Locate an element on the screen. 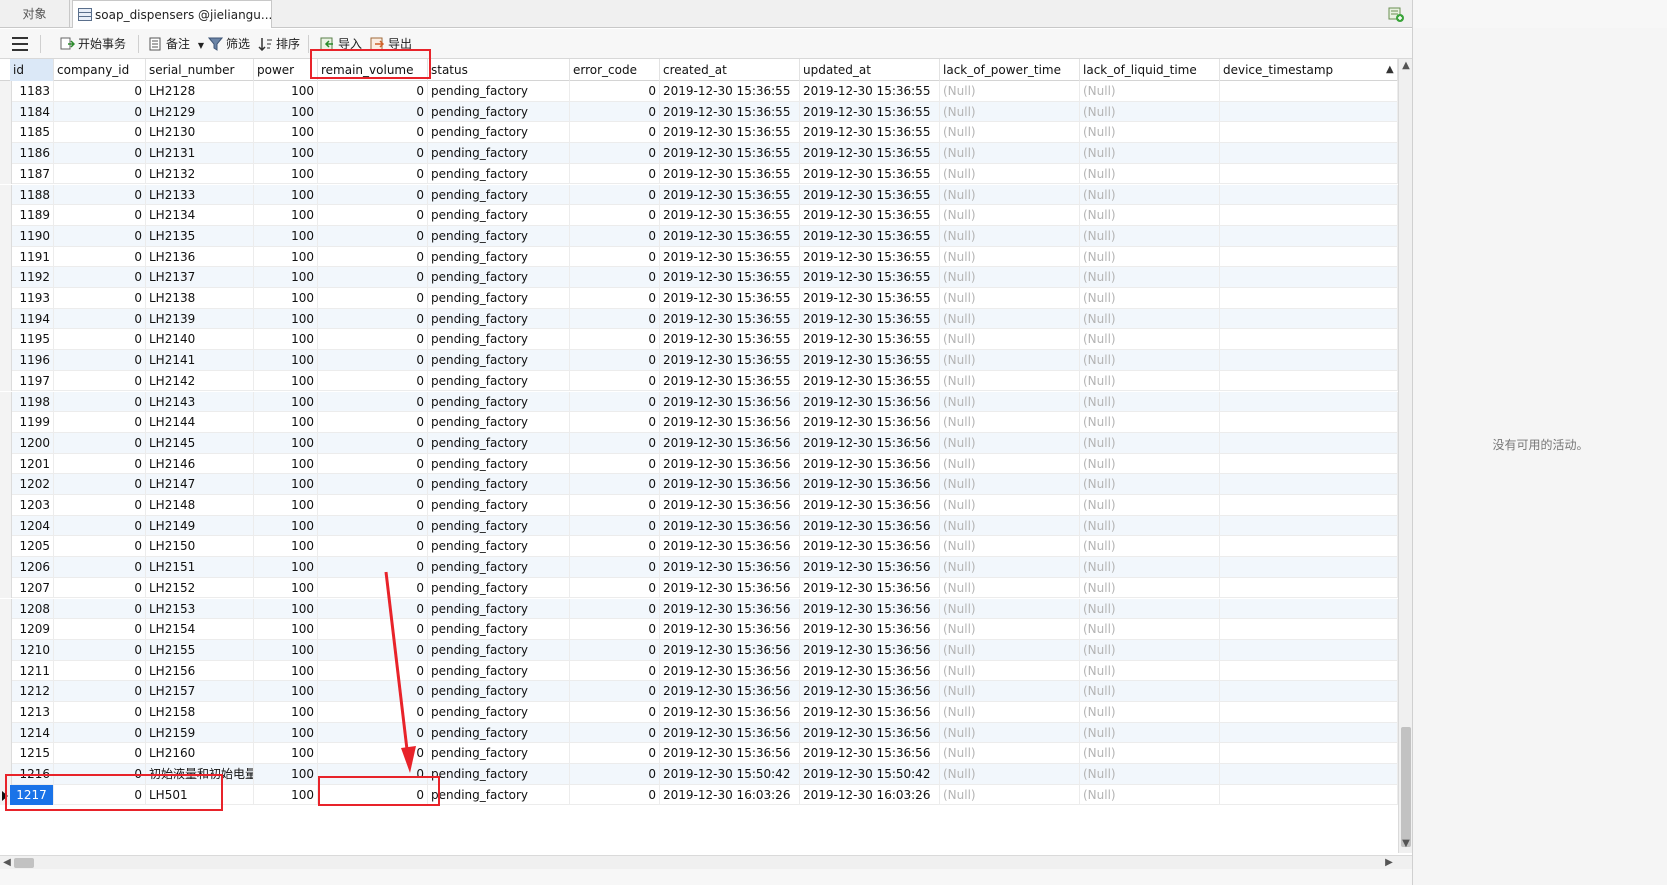 This screenshot has height=885, width=1667. cell-id: 1195 is located at coordinates (32, 340).